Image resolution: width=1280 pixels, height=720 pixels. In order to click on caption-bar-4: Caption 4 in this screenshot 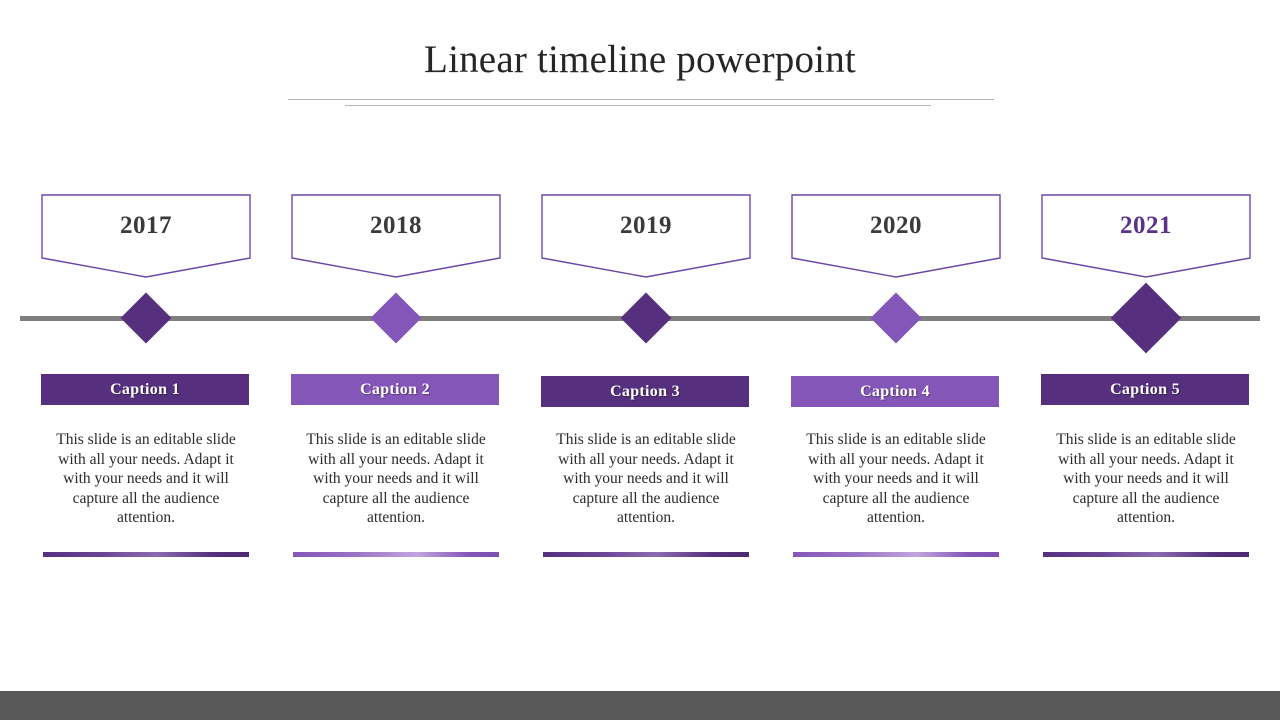, I will do `click(895, 391)`.